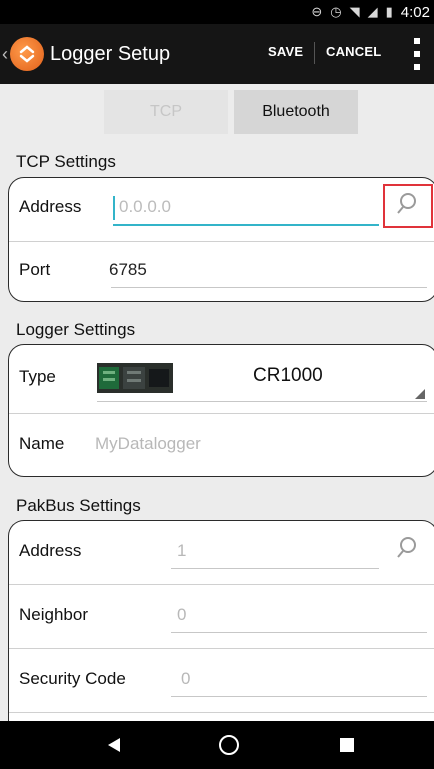 This screenshot has height=769, width=434. Describe the element at coordinates (42, 443) in the screenshot. I see `logger-name-label: Name` at that location.